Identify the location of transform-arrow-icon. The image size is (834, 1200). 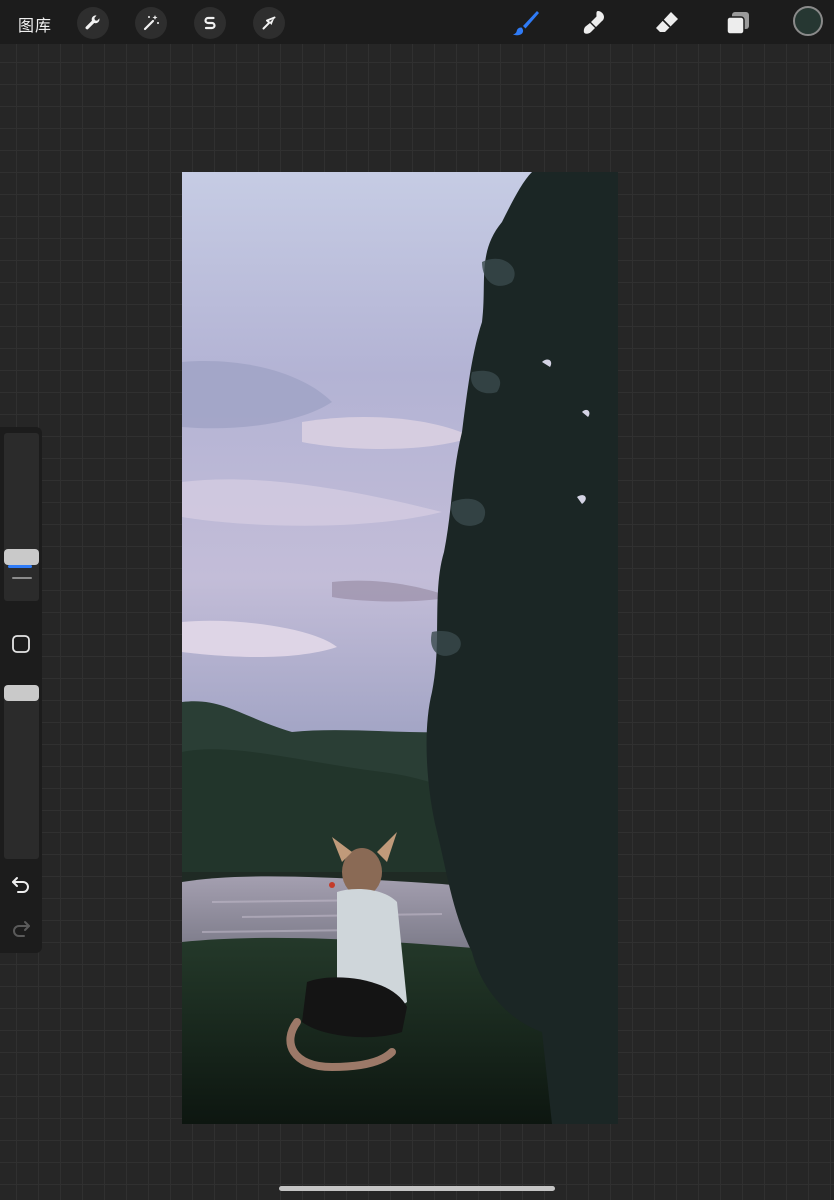
(269, 23).